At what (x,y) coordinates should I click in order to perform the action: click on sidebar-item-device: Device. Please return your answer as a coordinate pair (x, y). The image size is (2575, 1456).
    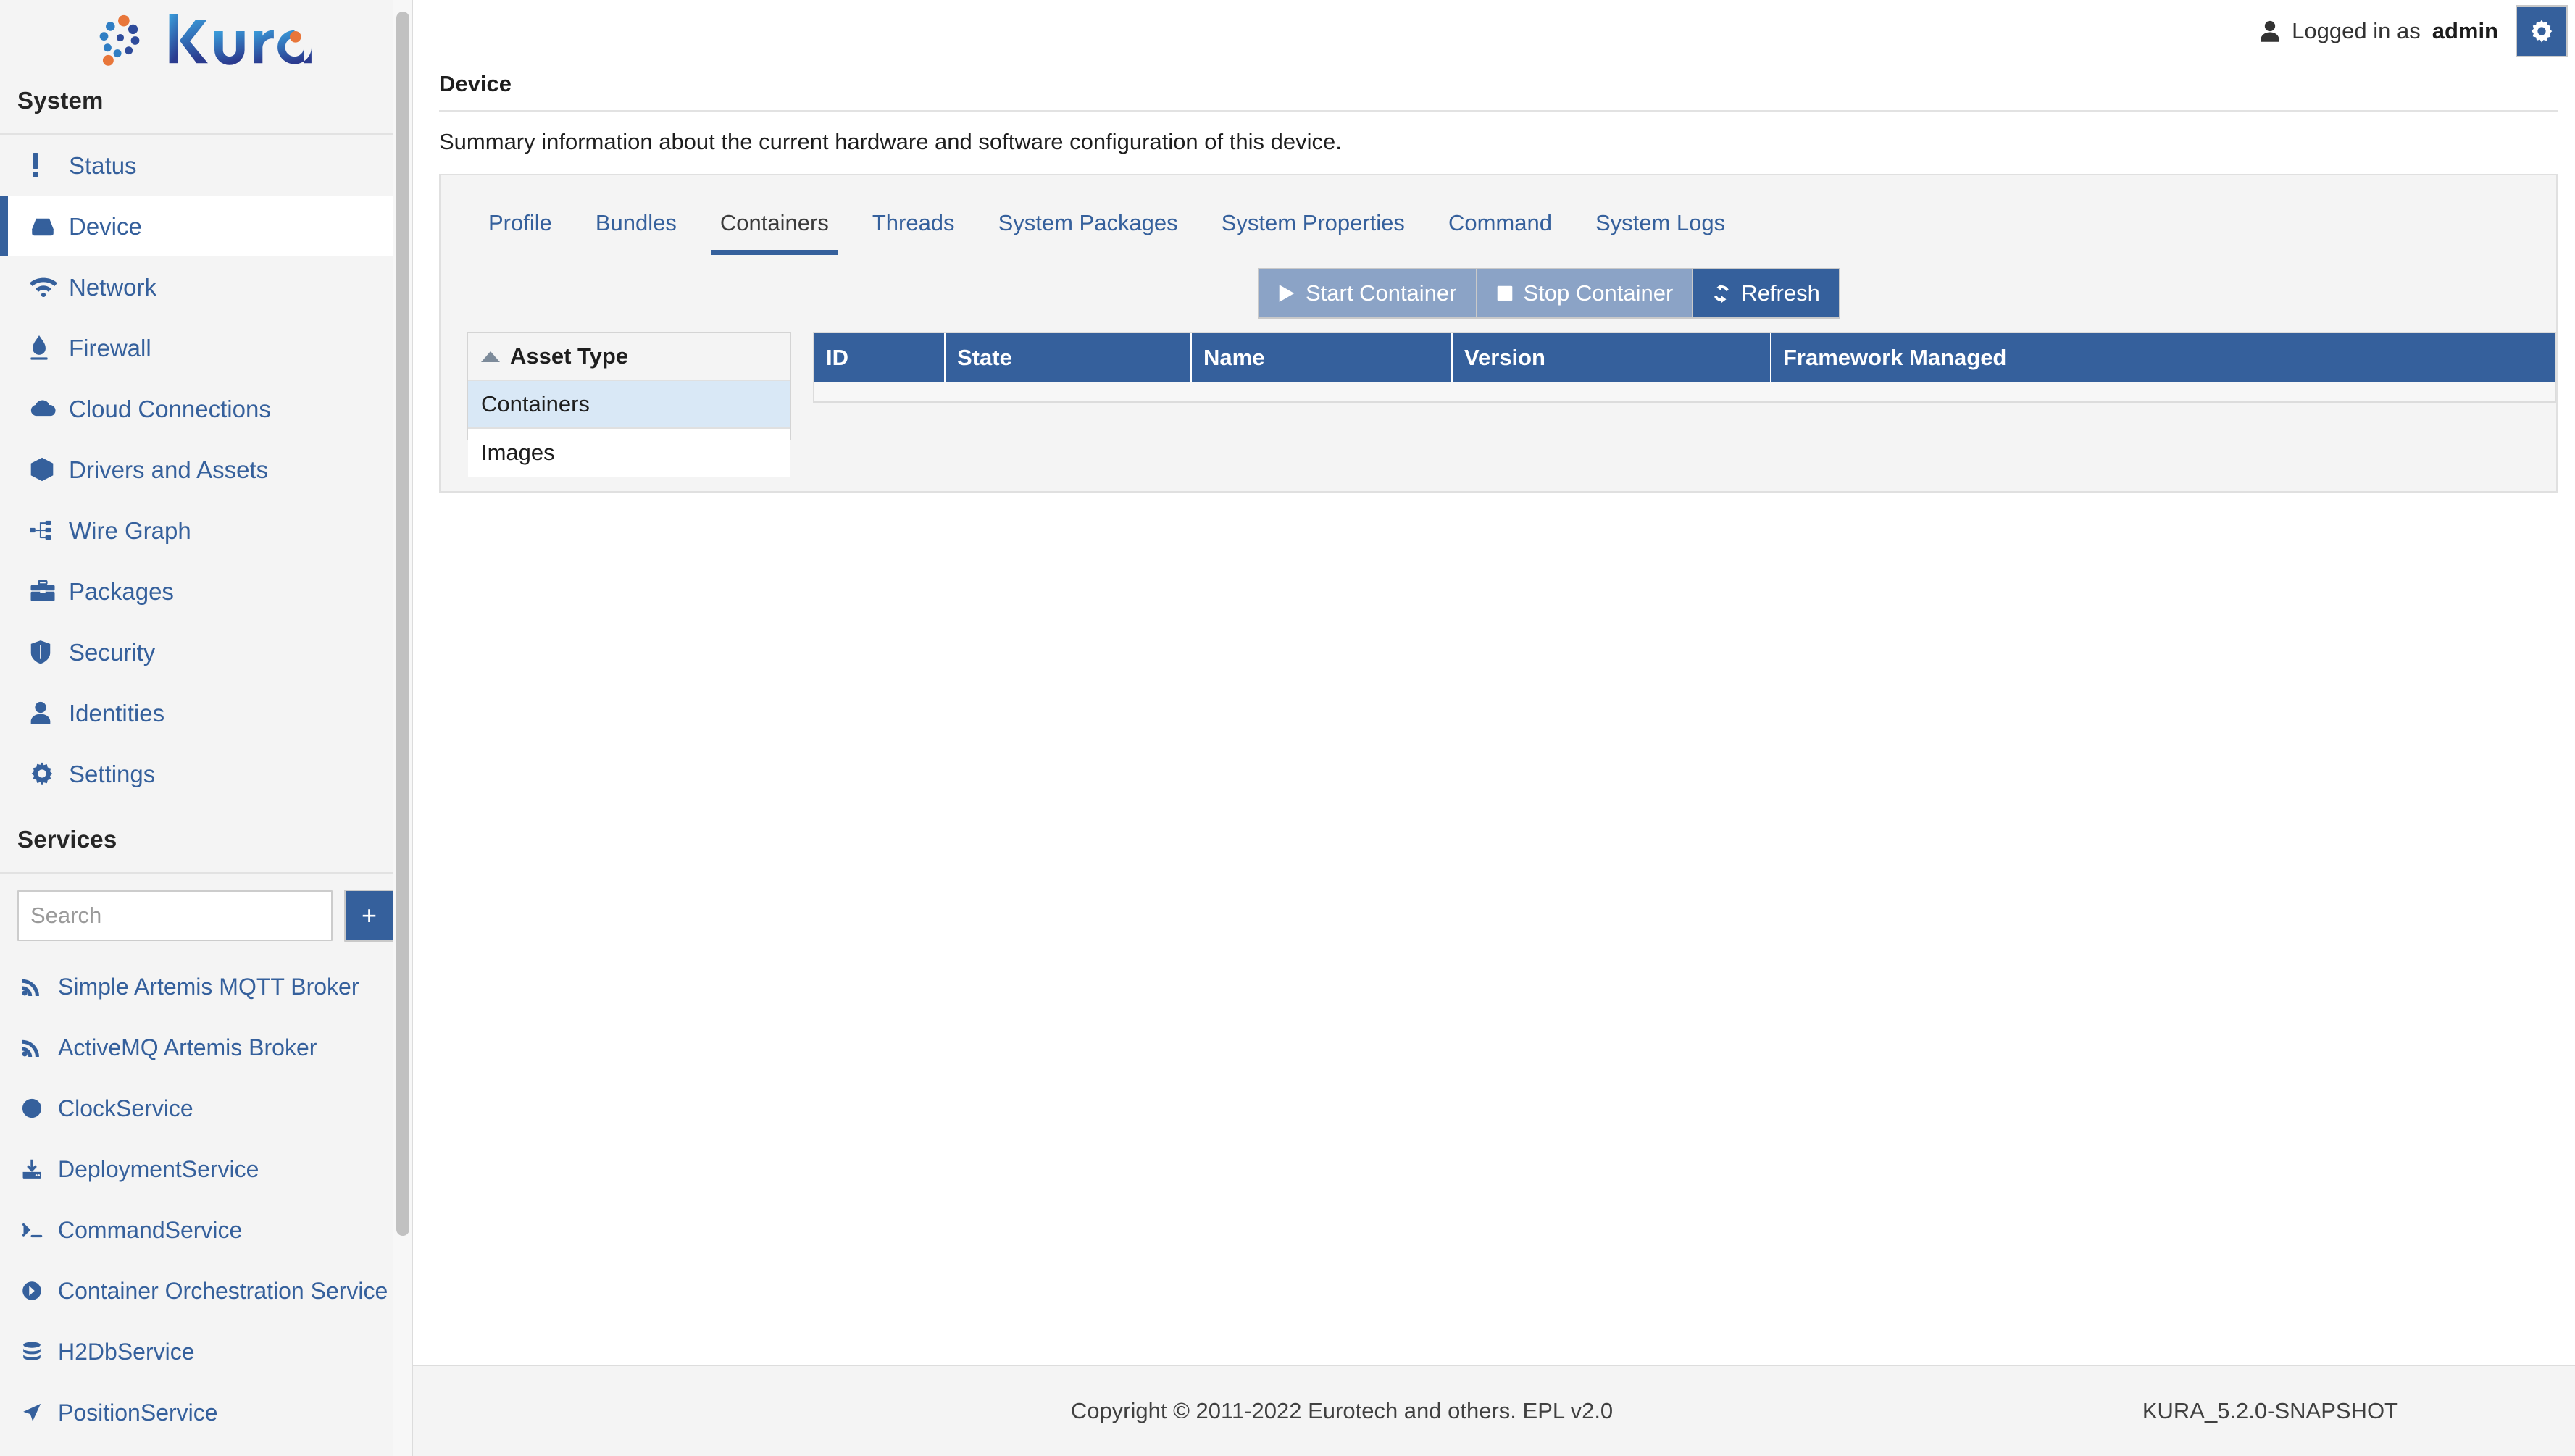
    Looking at the image, I should click on (206, 226).